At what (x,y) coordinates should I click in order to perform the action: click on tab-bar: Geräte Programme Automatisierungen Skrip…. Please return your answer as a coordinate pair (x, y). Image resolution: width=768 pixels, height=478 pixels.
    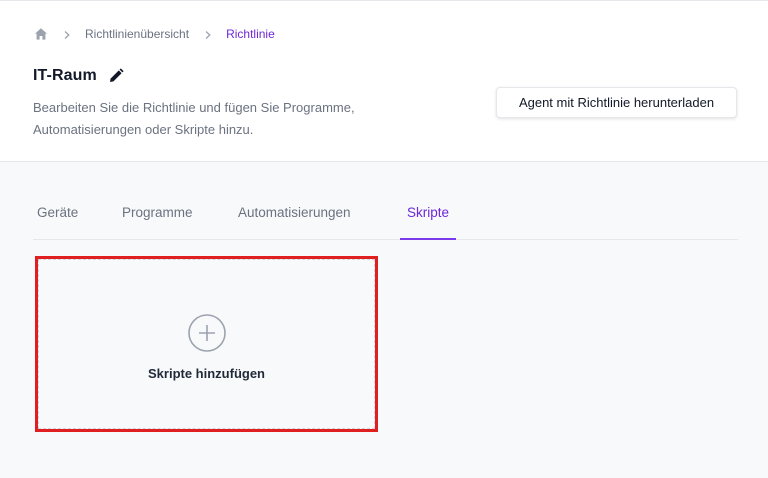
    Looking at the image, I should click on (385, 218).